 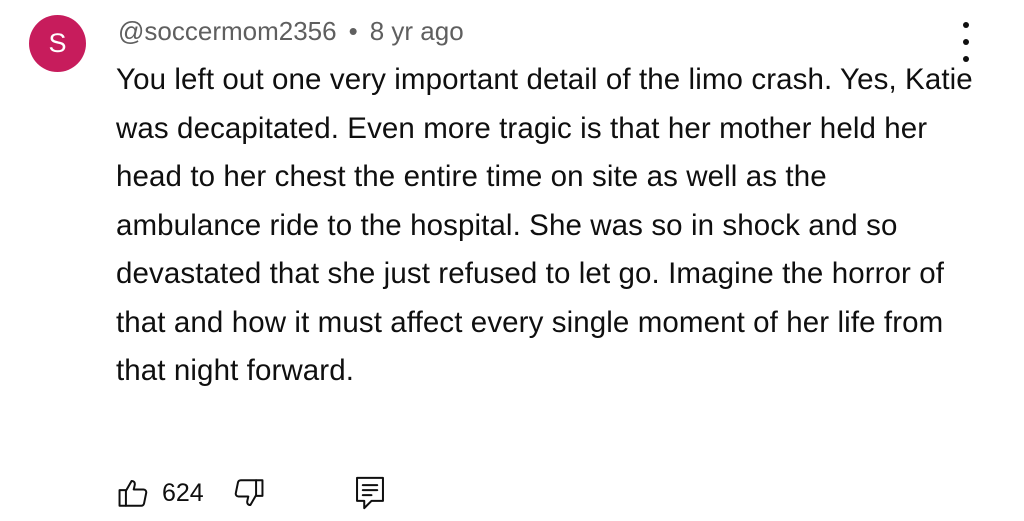 I want to click on comment-actions: 624, so click(x=251, y=493).